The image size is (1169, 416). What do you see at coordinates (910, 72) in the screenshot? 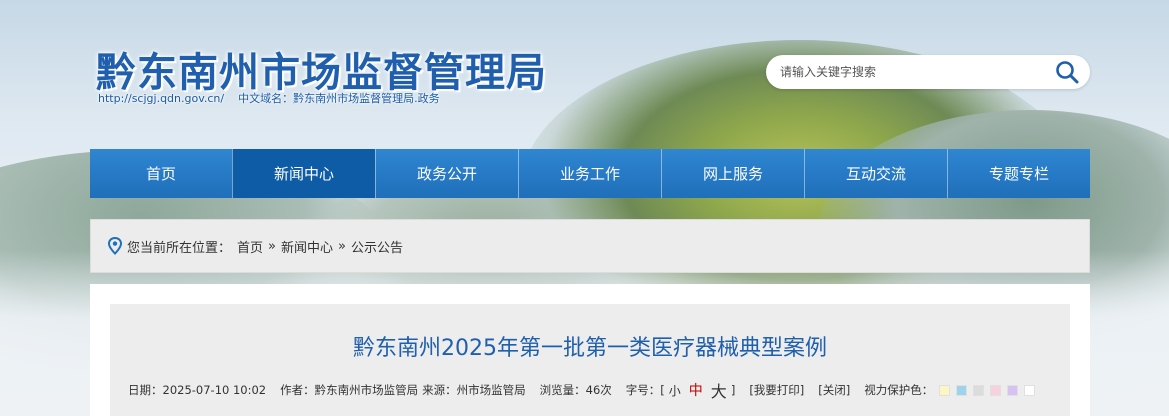
I see `search-input` at bounding box center [910, 72].